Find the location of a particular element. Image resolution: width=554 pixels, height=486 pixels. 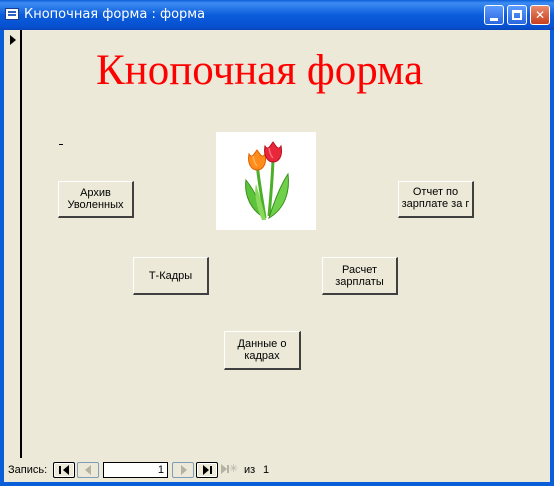

current-record-arrow-icon is located at coordinates (13, 40).